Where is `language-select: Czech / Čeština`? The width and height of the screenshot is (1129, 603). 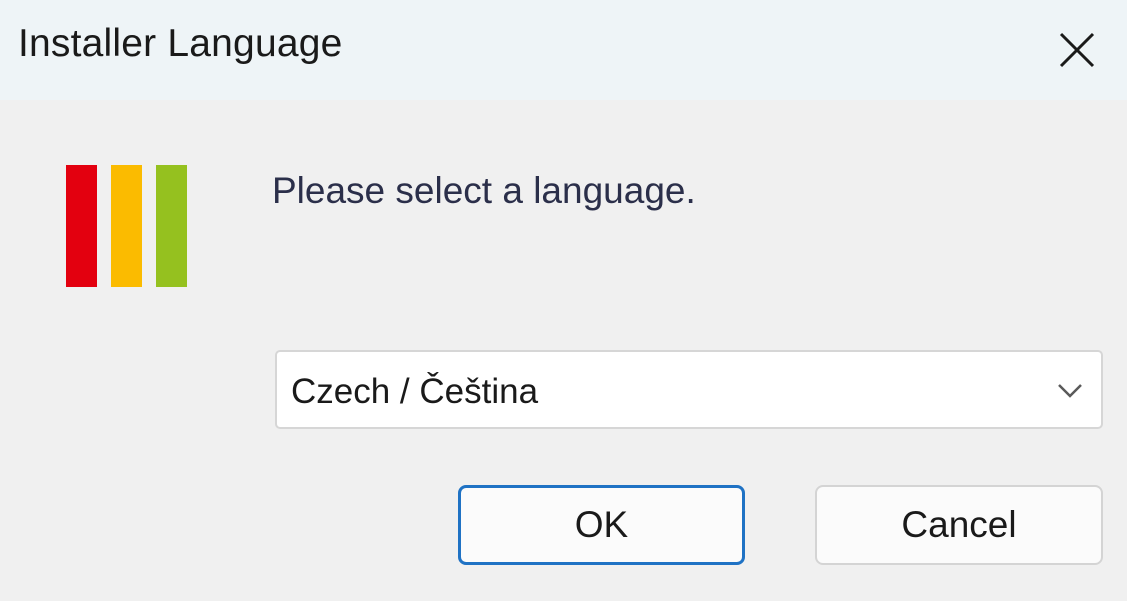
language-select: Czech / Čeština is located at coordinates (689, 389).